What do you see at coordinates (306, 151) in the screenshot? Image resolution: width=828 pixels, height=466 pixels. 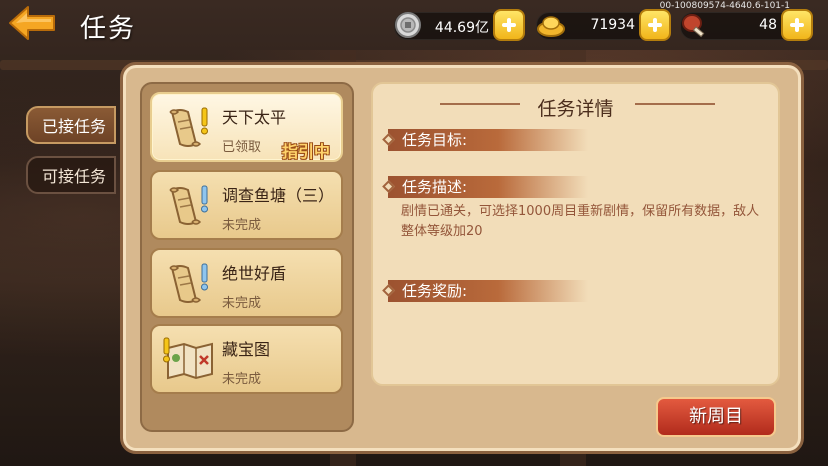 I see `guide-badge: 指引中` at bounding box center [306, 151].